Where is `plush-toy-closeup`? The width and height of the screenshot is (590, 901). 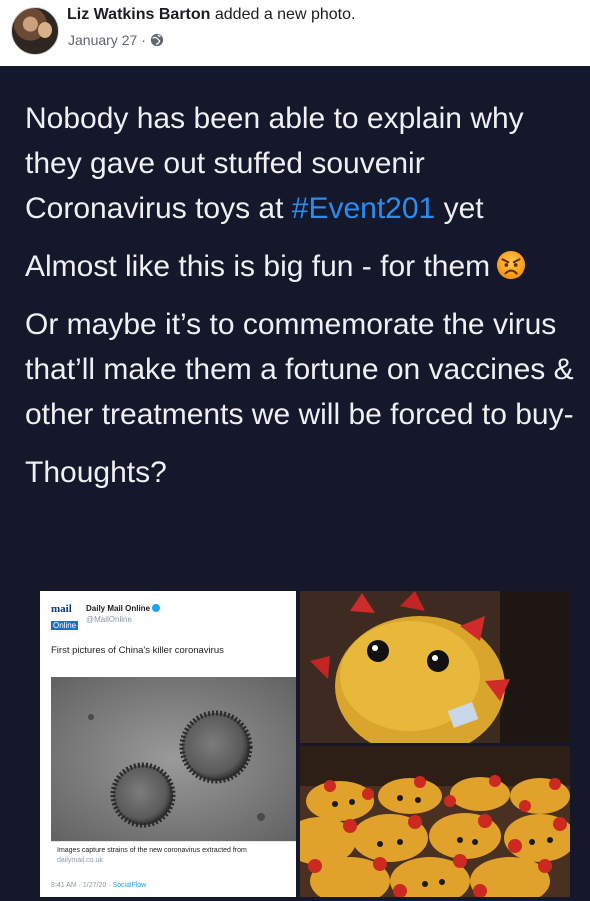 plush-toy-closeup is located at coordinates (435, 667).